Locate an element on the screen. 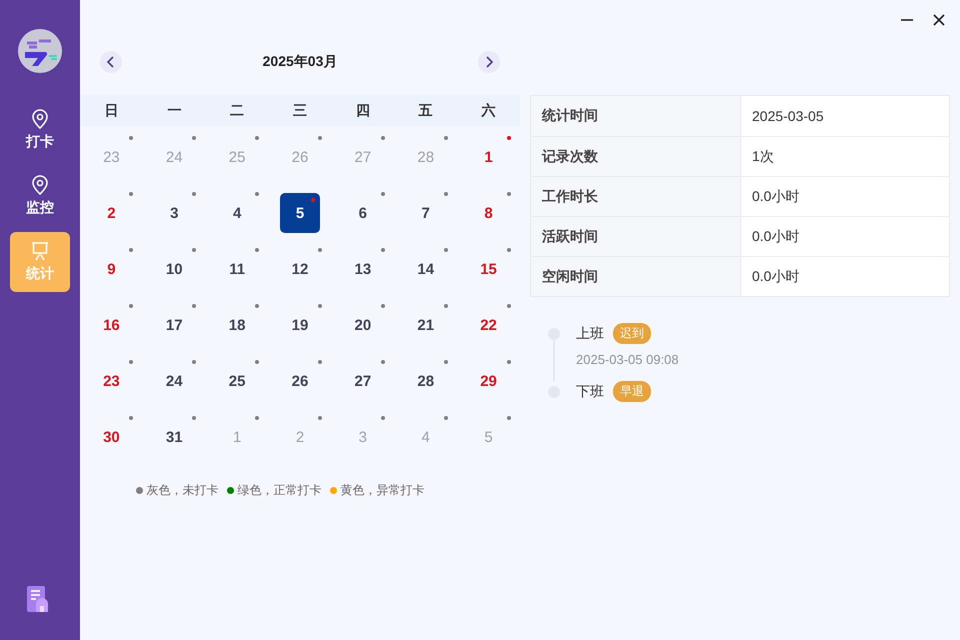 The image size is (960, 640). table-cell: 活跃时间 is located at coordinates (636, 236).